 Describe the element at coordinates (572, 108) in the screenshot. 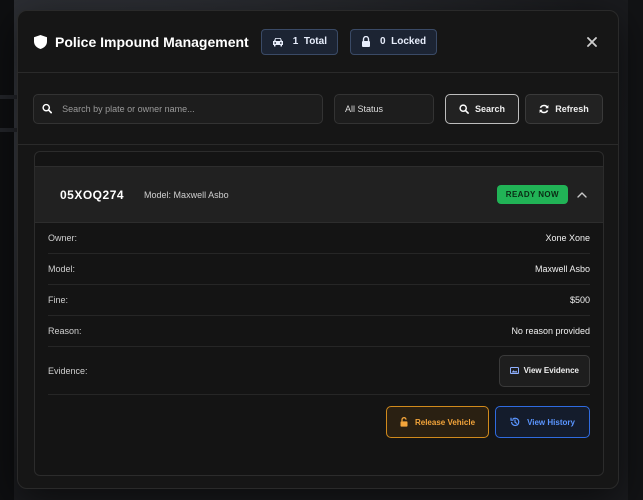

I see `refresh-button-label: Refresh` at that location.